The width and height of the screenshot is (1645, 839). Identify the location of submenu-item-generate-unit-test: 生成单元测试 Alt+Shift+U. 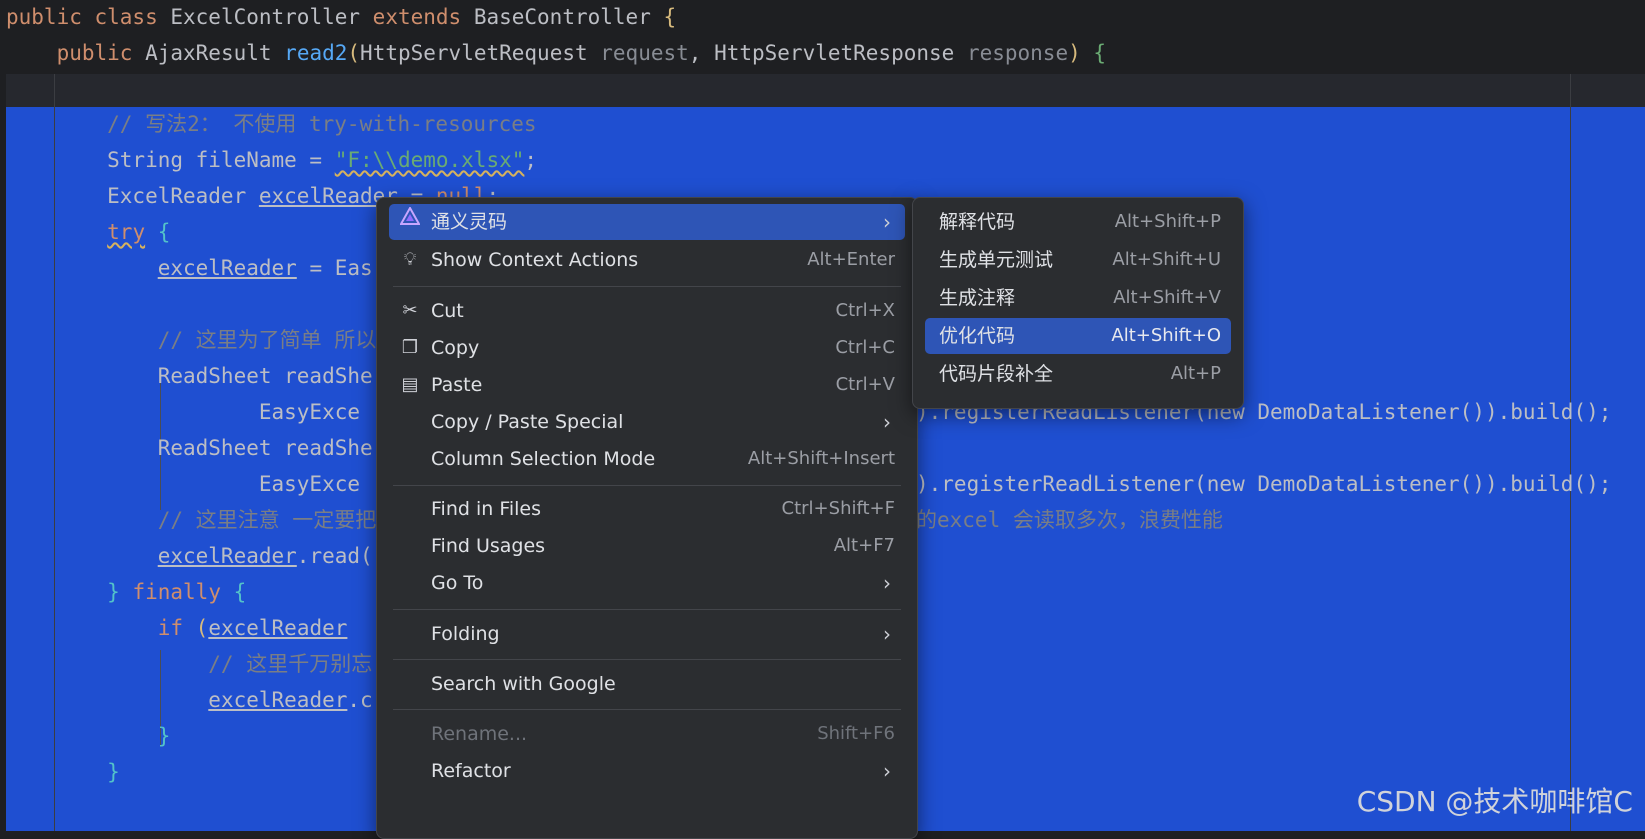
(1078, 260).